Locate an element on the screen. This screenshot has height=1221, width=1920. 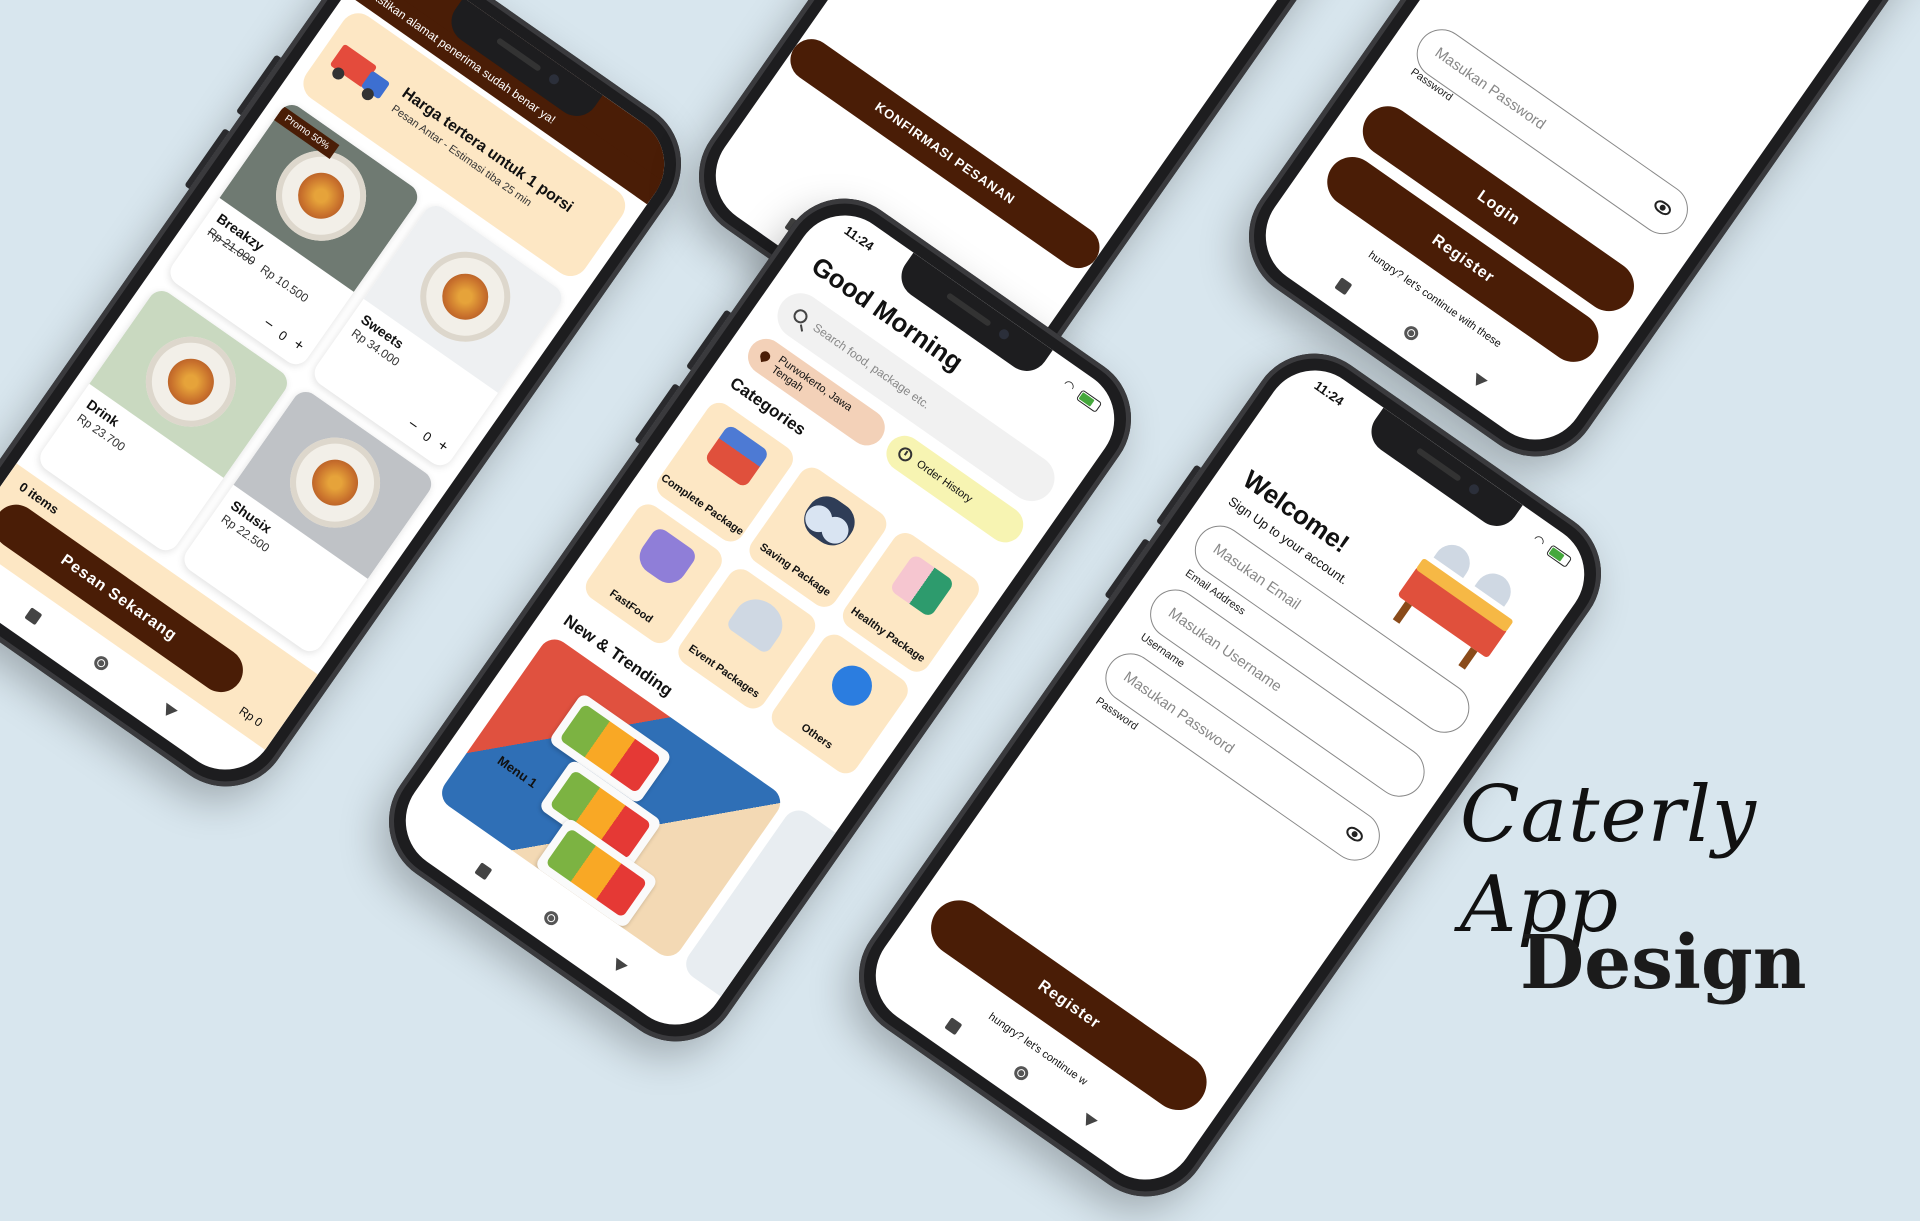
order-history-text: Order History is located at coordinates (944, 482).